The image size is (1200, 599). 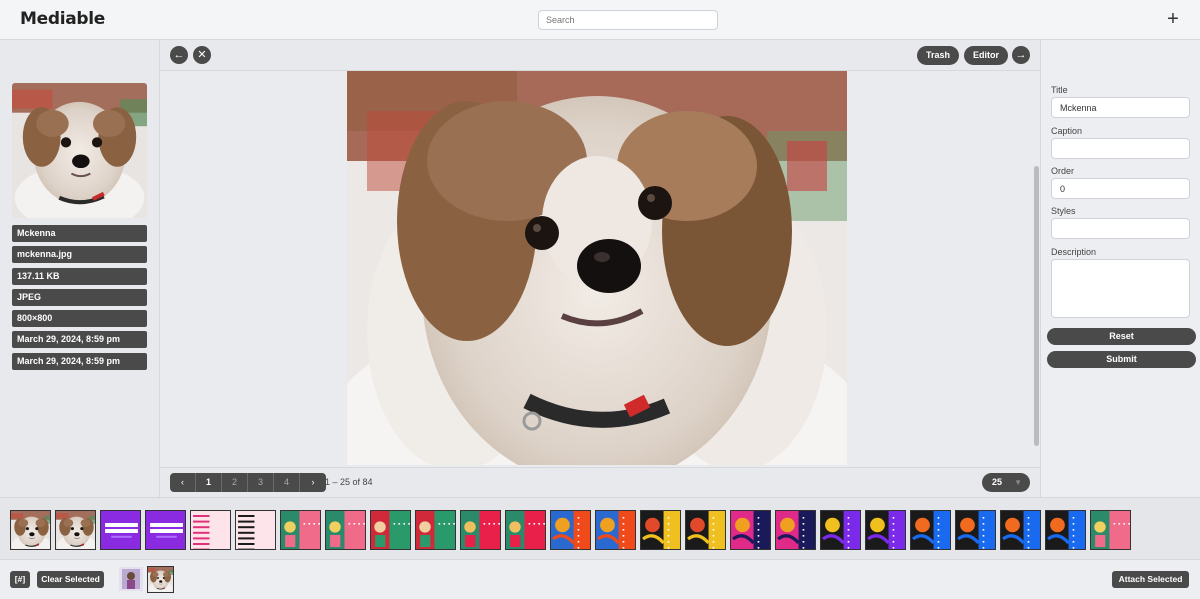 What do you see at coordinates (1021, 55) in the screenshot?
I see `arrow-right-icon: →` at bounding box center [1021, 55].